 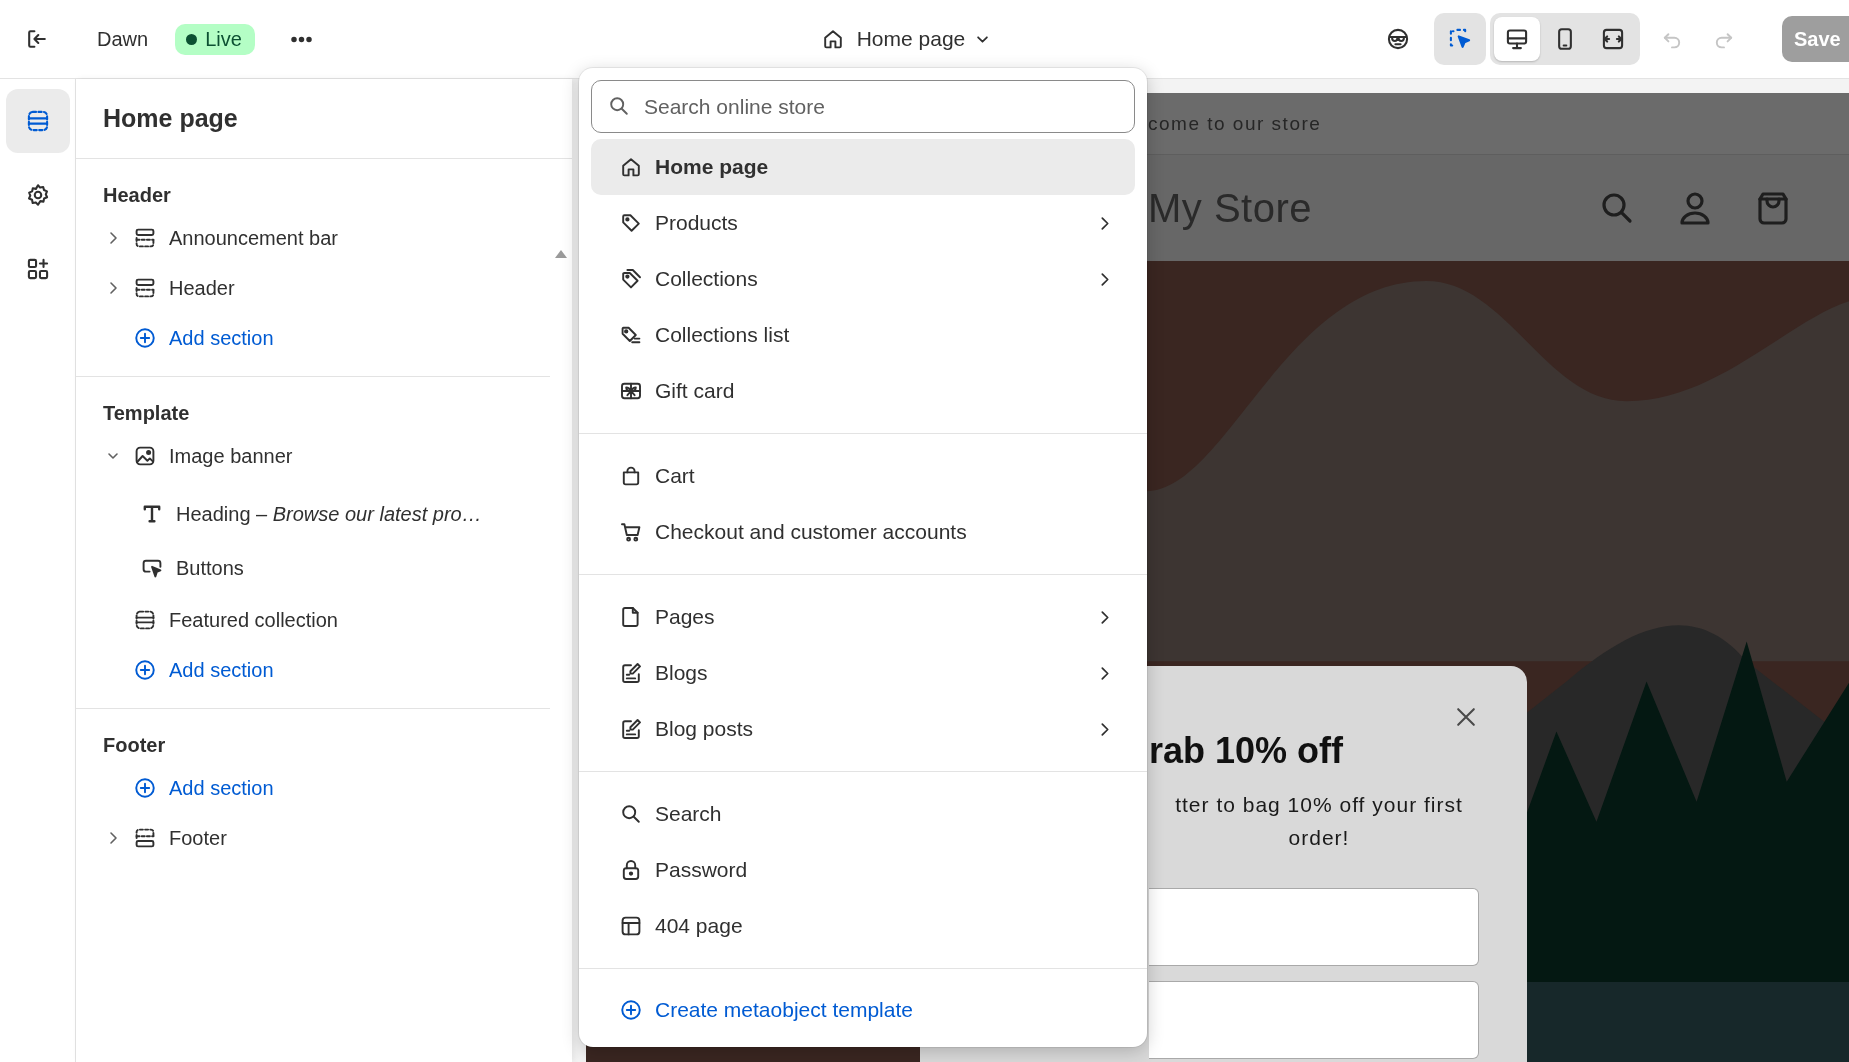 What do you see at coordinates (123, 39) in the screenshot?
I see `theme-name: Dawn` at bounding box center [123, 39].